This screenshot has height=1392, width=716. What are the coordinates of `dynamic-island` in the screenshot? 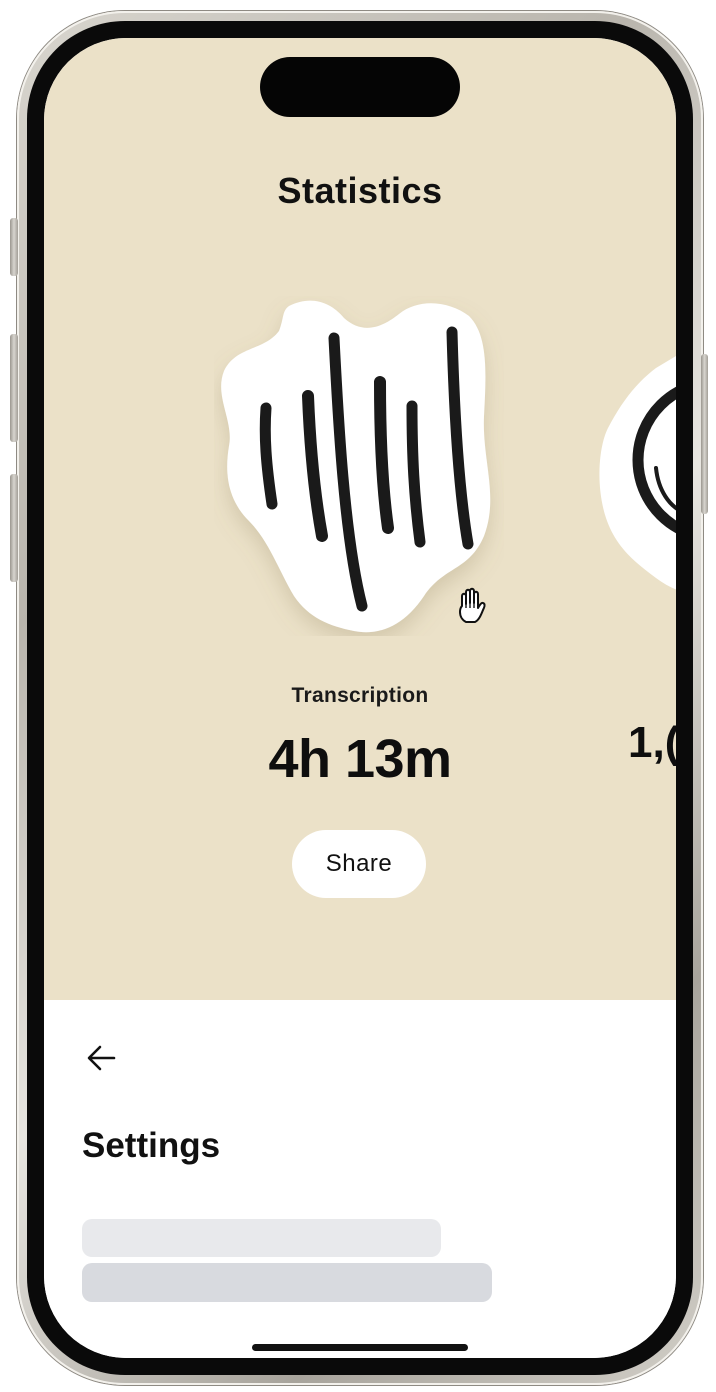 It's located at (360, 87).